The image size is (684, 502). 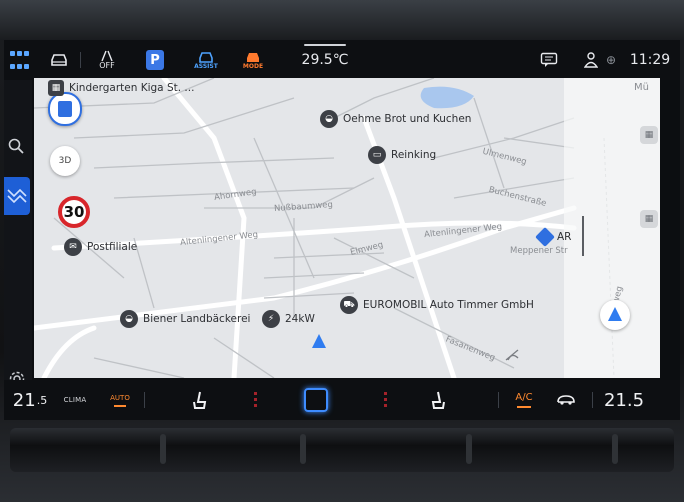 What do you see at coordinates (316, 400) in the screenshot?
I see `climate-menu-button` at bounding box center [316, 400].